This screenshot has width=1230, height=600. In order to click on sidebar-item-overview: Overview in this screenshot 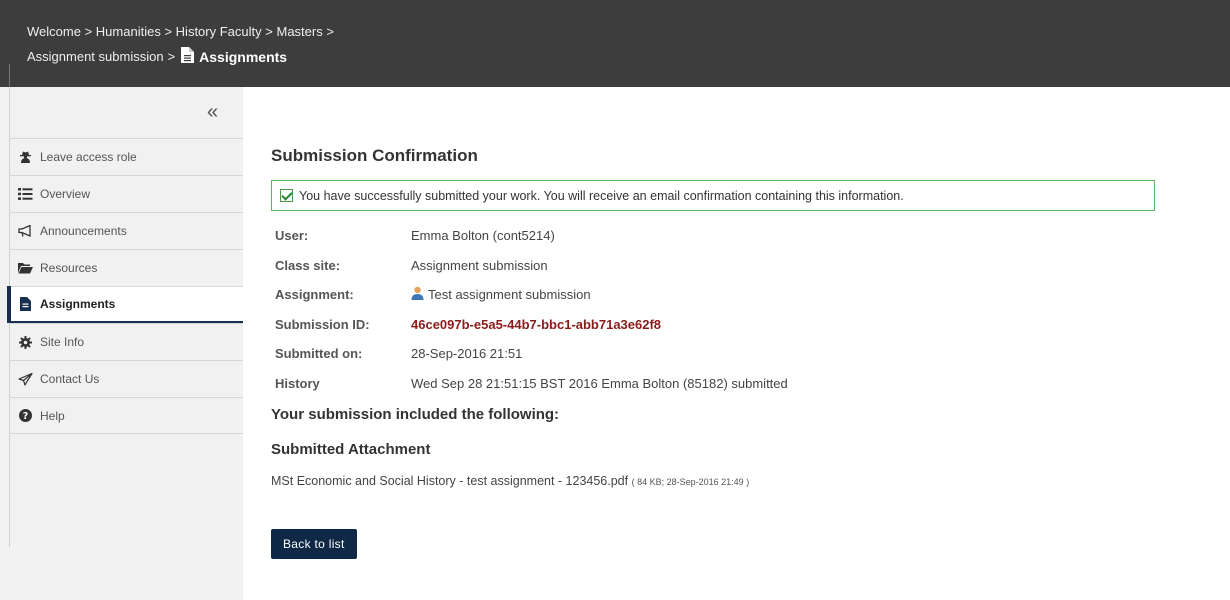, I will do `click(126, 193)`.